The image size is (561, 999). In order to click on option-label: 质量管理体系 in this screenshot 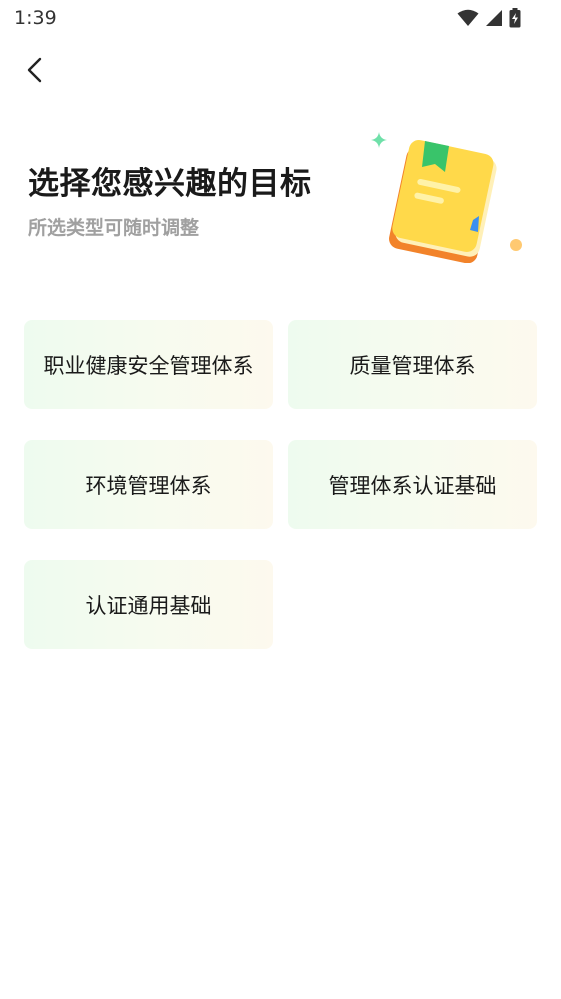, I will do `click(412, 365)`.